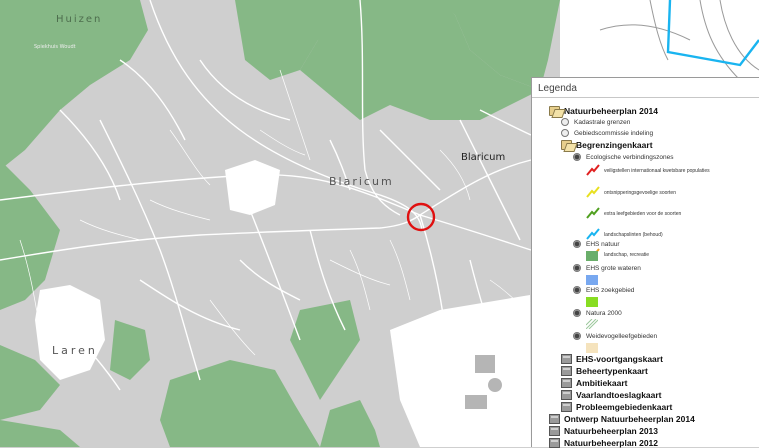 This screenshot has width=759, height=448. Describe the element at coordinates (55, 47) in the screenshot. I see `map-label-small: Spiekhuis Woudt` at that location.